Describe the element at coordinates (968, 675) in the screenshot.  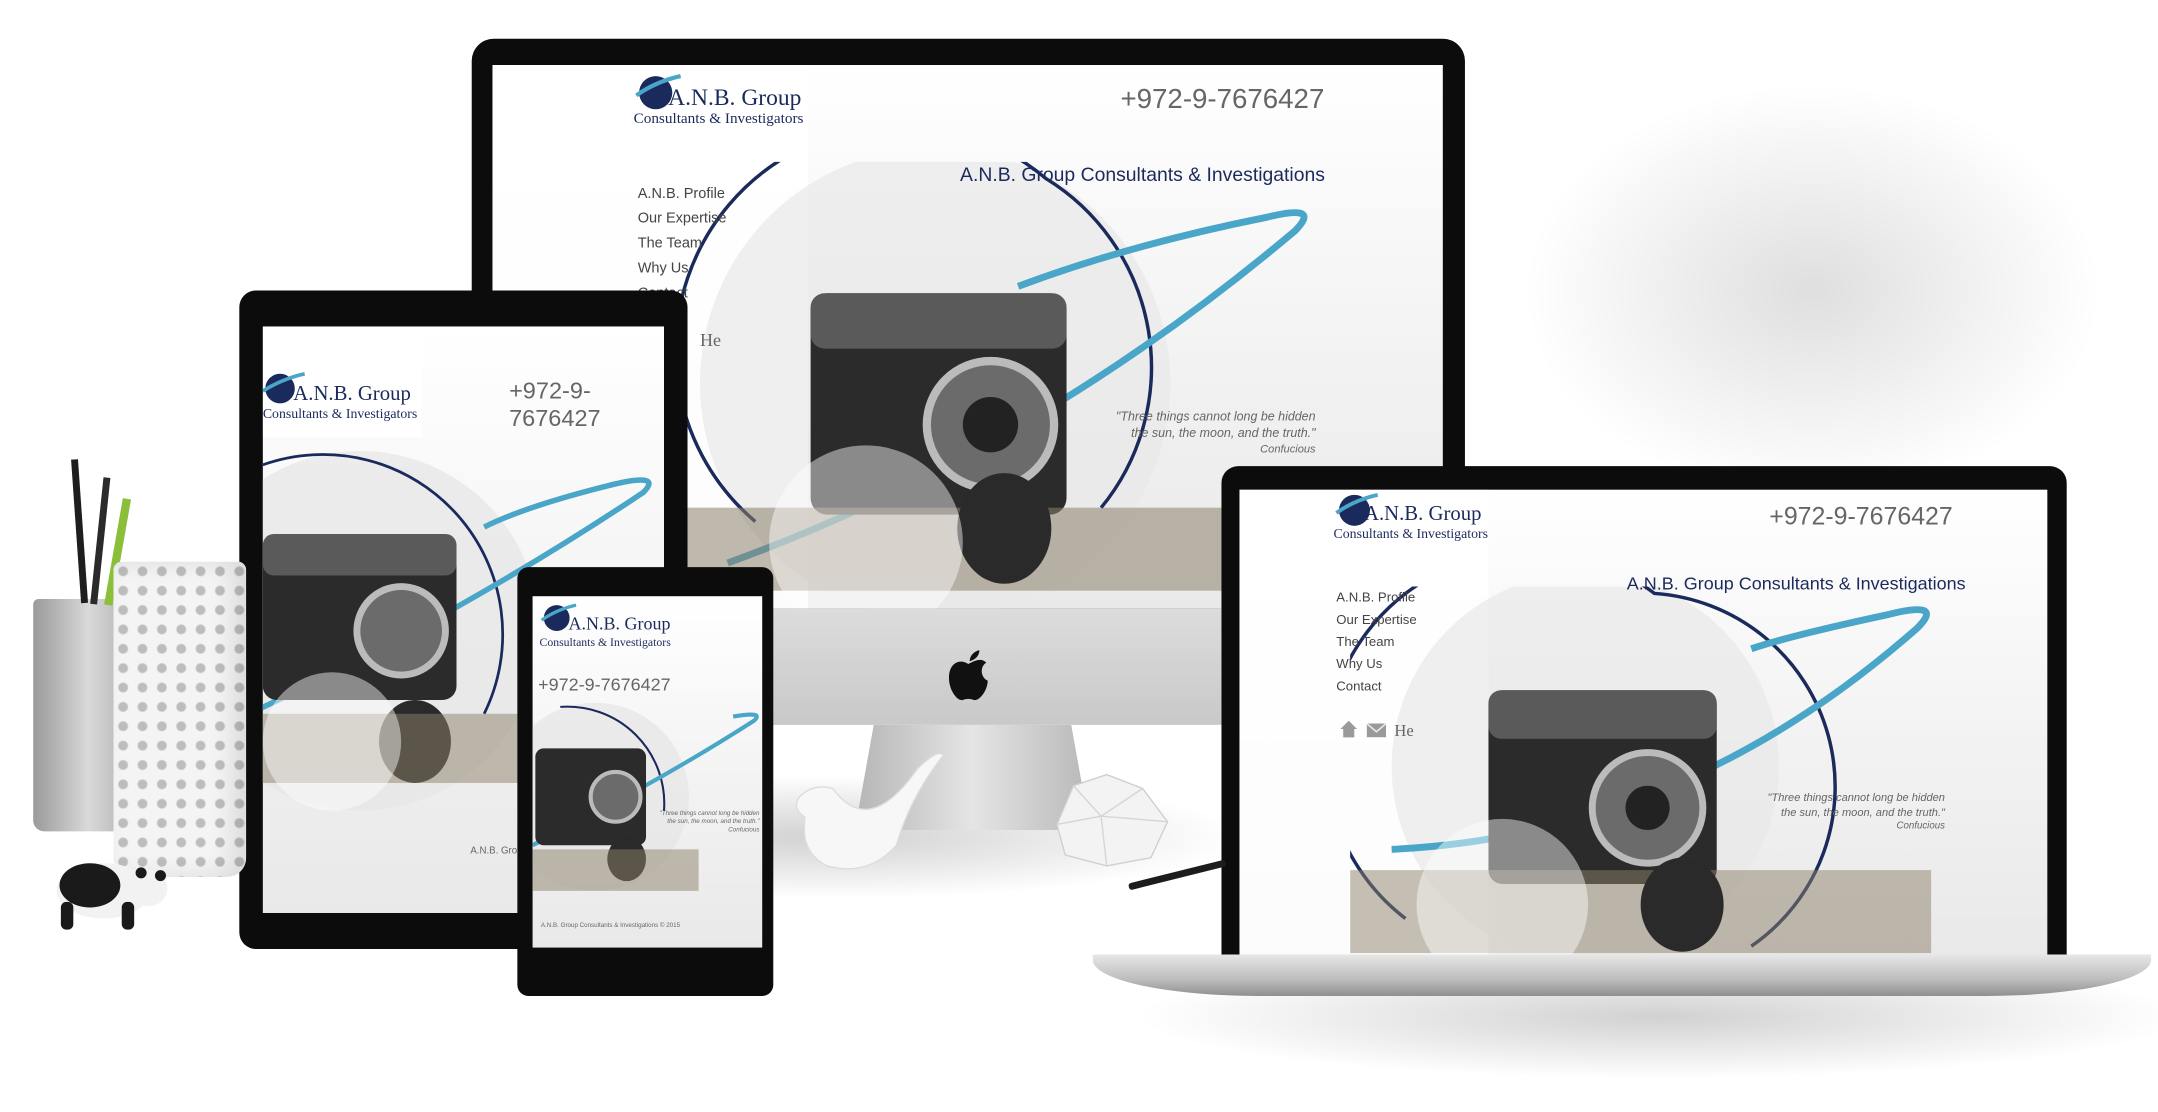
I see `apple-logo-icon` at that location.